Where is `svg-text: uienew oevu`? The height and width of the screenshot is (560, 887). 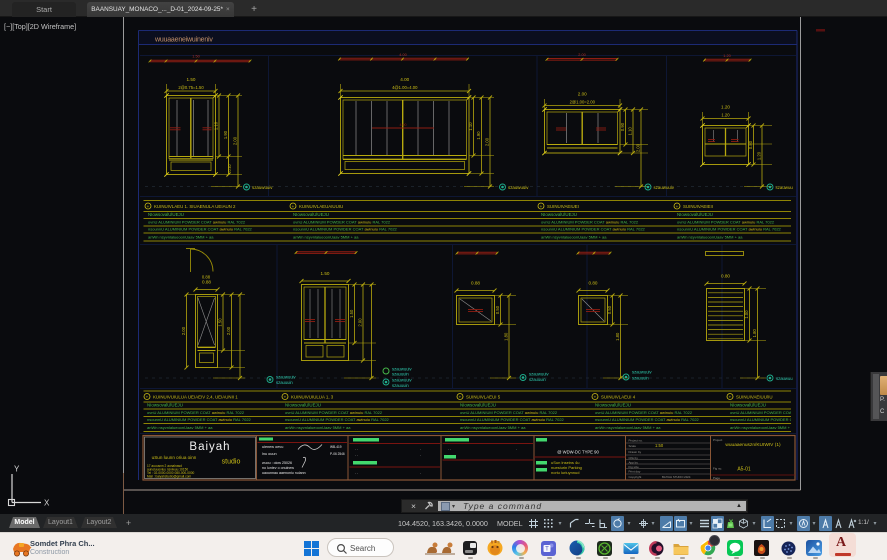 svg-text: uienew oevu is located at coordinates (272, 447).